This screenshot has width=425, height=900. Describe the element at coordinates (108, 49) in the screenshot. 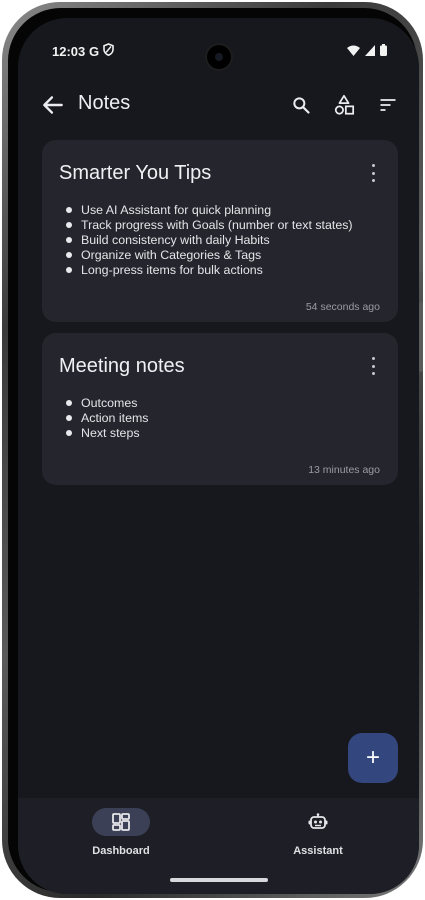

I see `shield-icon` at that location.